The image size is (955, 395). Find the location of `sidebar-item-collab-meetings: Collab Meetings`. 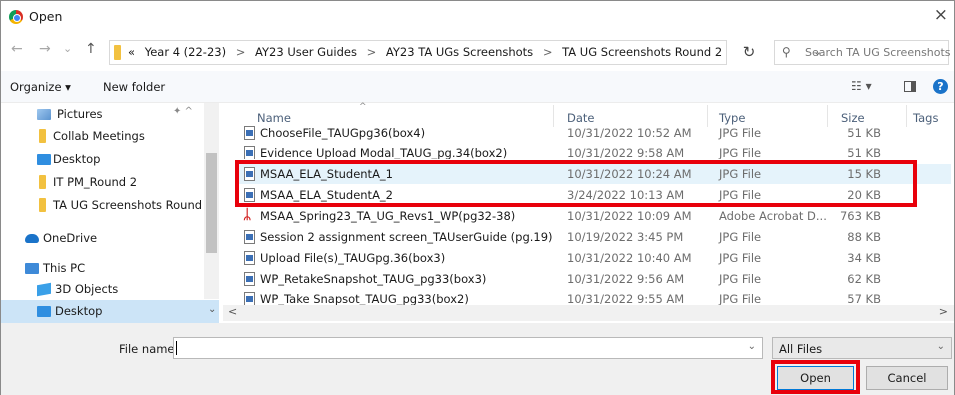

sidebar-item-collab-meetings: Collab Meetings is located at coordinates (102, 136).